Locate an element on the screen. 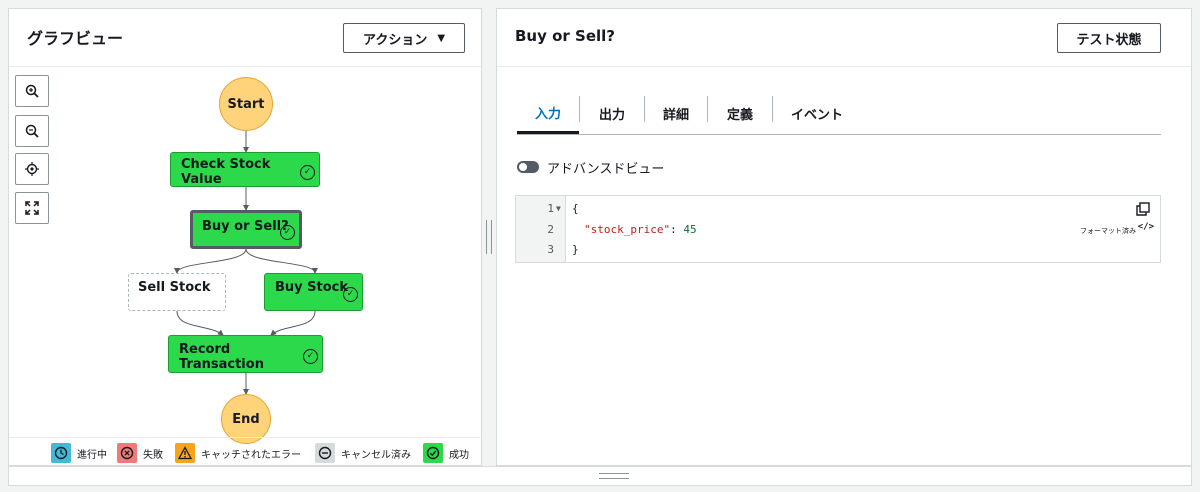  tab-output-label: 出力 is located at coordinates (611, 115).